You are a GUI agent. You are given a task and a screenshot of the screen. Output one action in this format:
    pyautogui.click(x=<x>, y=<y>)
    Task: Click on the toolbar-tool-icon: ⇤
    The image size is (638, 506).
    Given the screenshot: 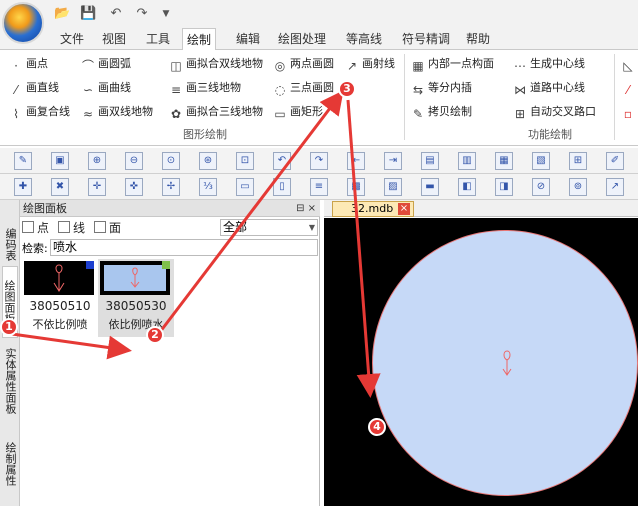 What is the action you would take?
    pyautogui.click(x=356, y=161)
    